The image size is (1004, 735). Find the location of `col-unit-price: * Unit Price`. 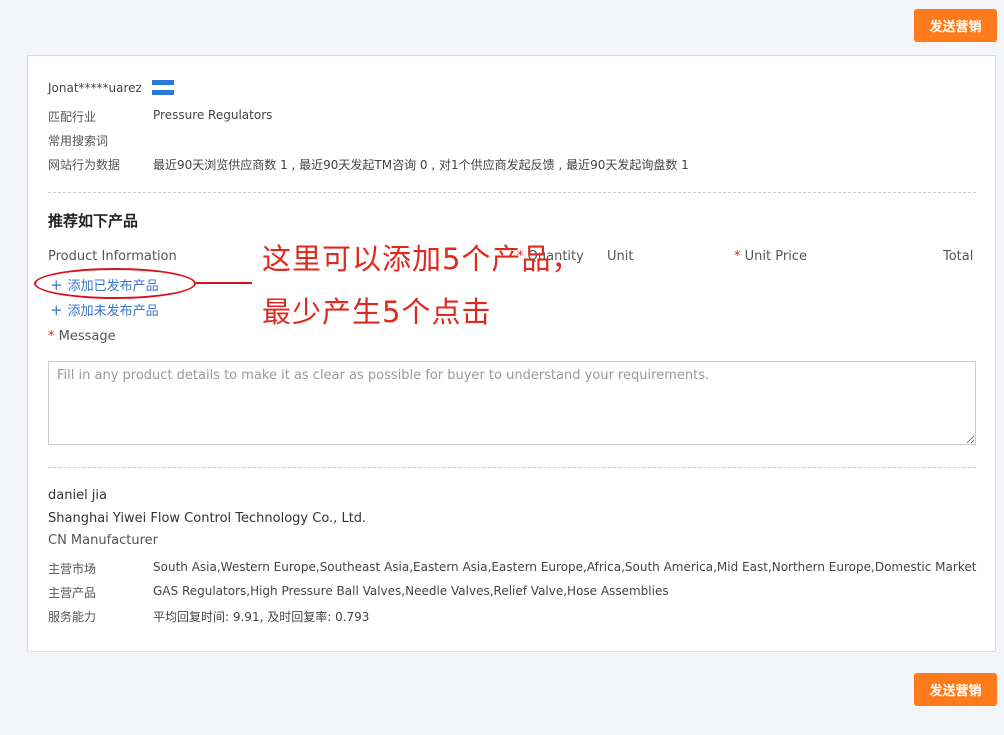

col-unit-price: * Unit Price is located at coordinates (770, 256).